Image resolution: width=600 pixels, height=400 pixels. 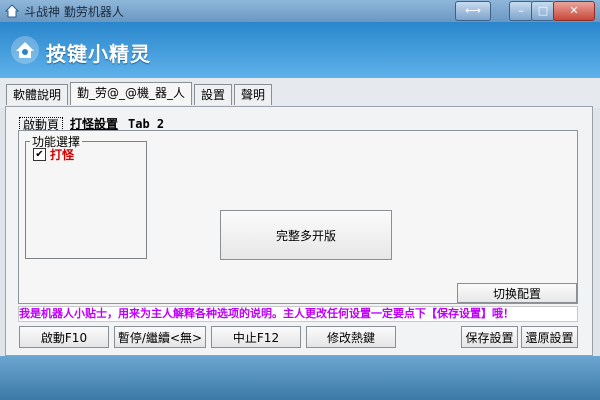 I want to click on window-title: 斗战神 勤劳机器人, so click(x=74, y=12).